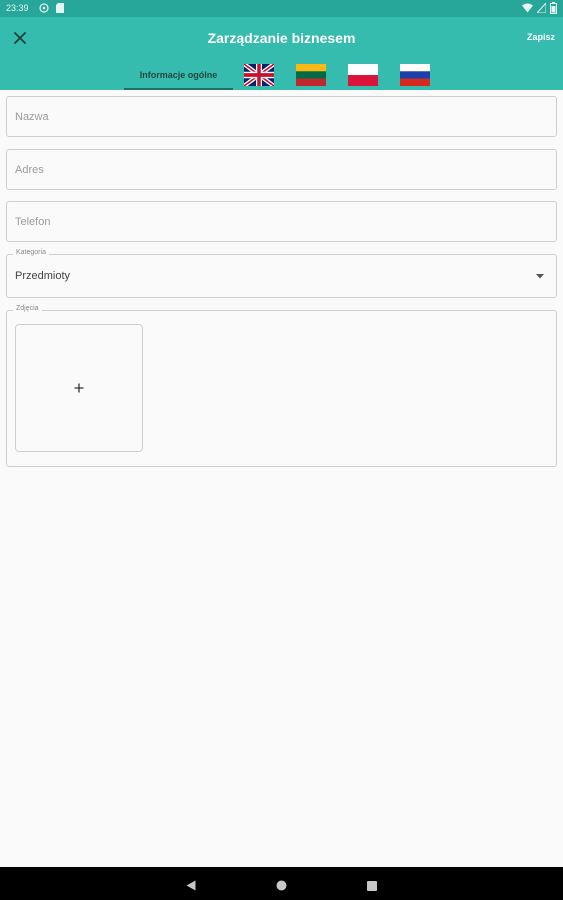  I want to click on recents-button, so click(372, 887).